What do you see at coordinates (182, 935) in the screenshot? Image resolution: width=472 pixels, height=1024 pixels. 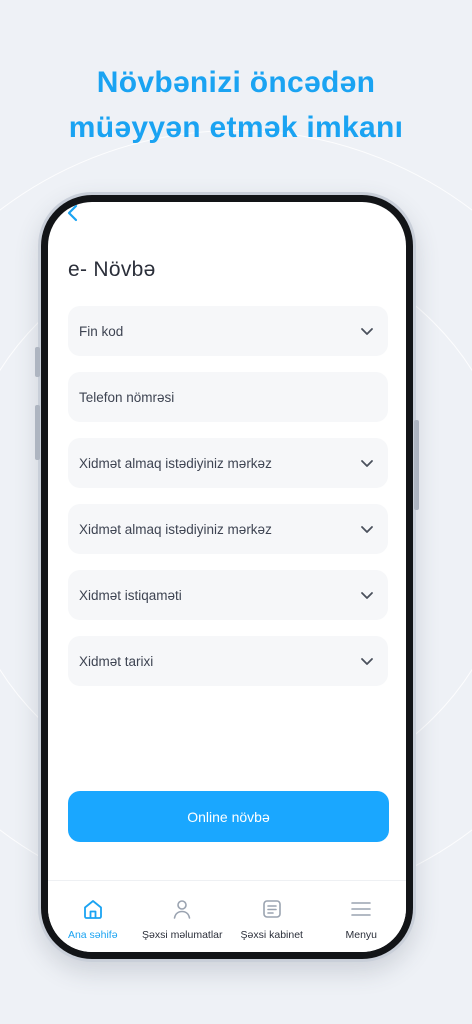 I see `tab-label: Şəxsi məlumatlar` at bounding box center [182, 935].